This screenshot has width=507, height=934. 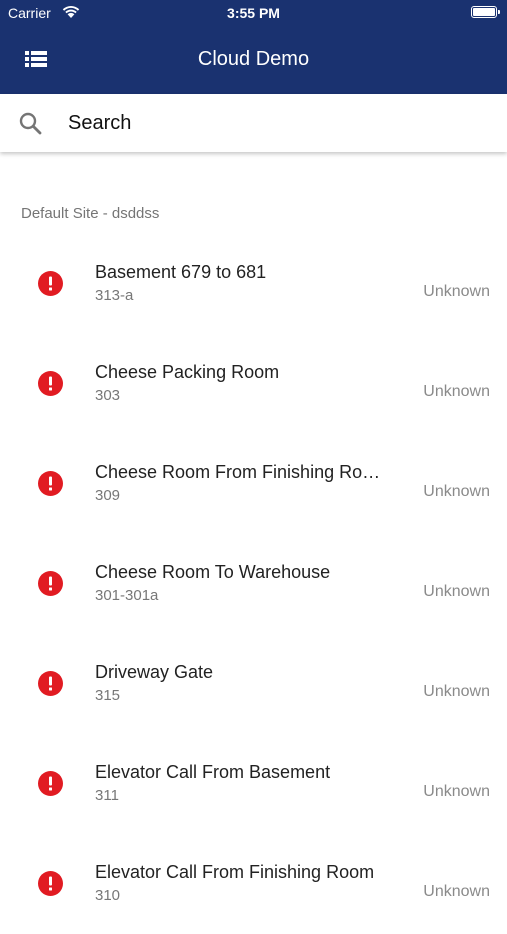 What do you see at coordinates (253, 59) in the screenshot?
I see `page-title: Cloud Demo` at bounding box center [253, 59].